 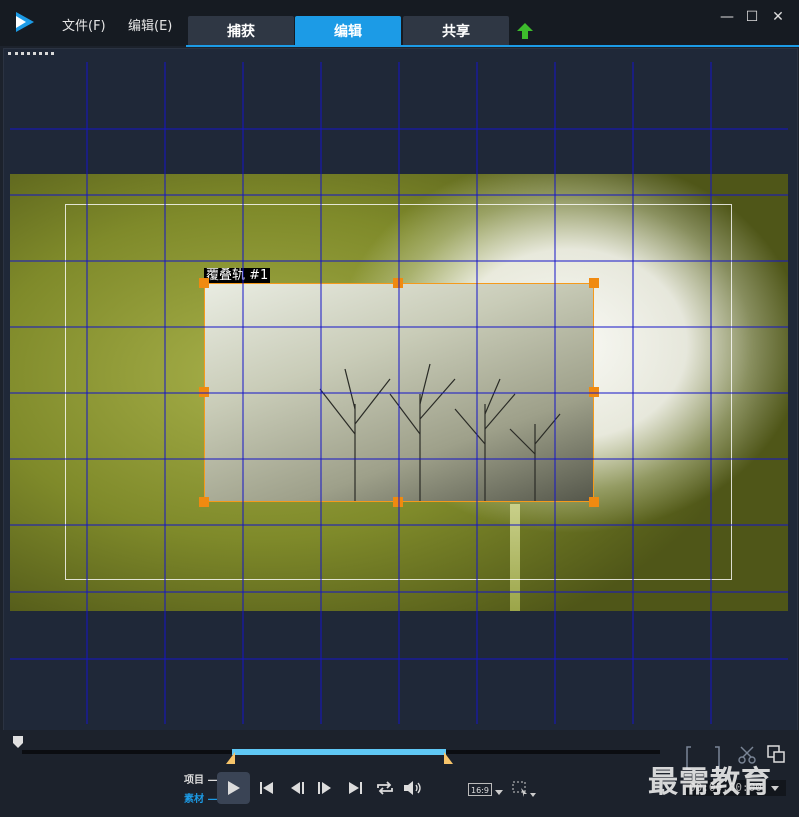 What do you see at coordinates (778, 17) in the screenshot?
I see `close-button: ✕` at bounding box center [778, 17].